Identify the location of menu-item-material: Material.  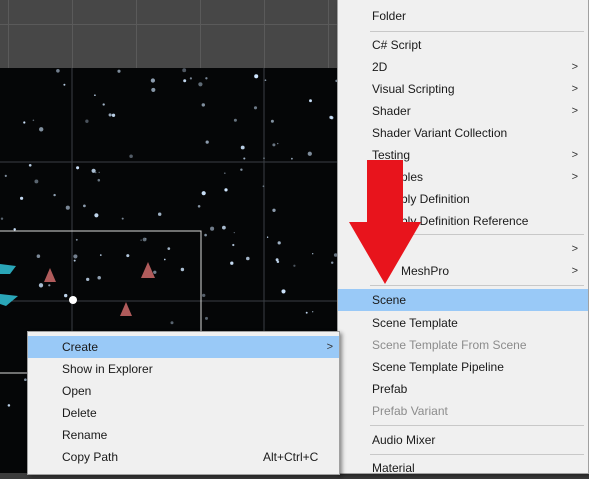
(463, 468).